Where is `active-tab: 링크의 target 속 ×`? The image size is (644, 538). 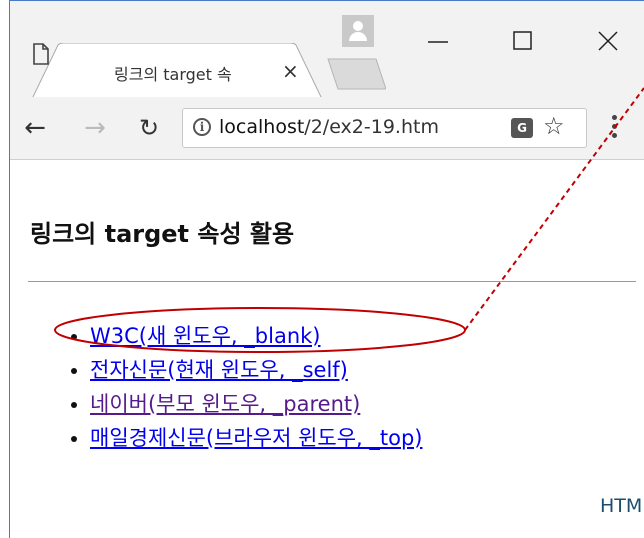
active-tab: 링크의 target 속 × is located at coordinates (177, 71).